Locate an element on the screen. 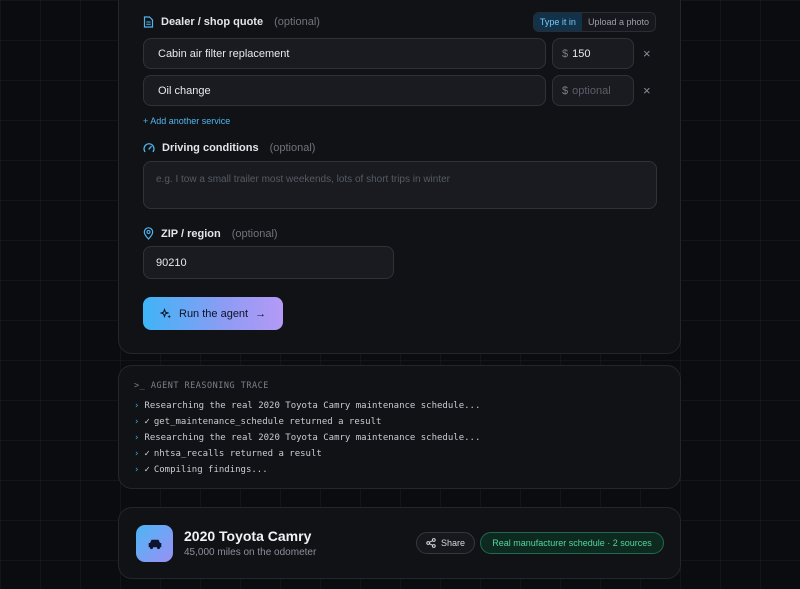  service-input-2-value: Oil change is located at coordinates (184, 90).